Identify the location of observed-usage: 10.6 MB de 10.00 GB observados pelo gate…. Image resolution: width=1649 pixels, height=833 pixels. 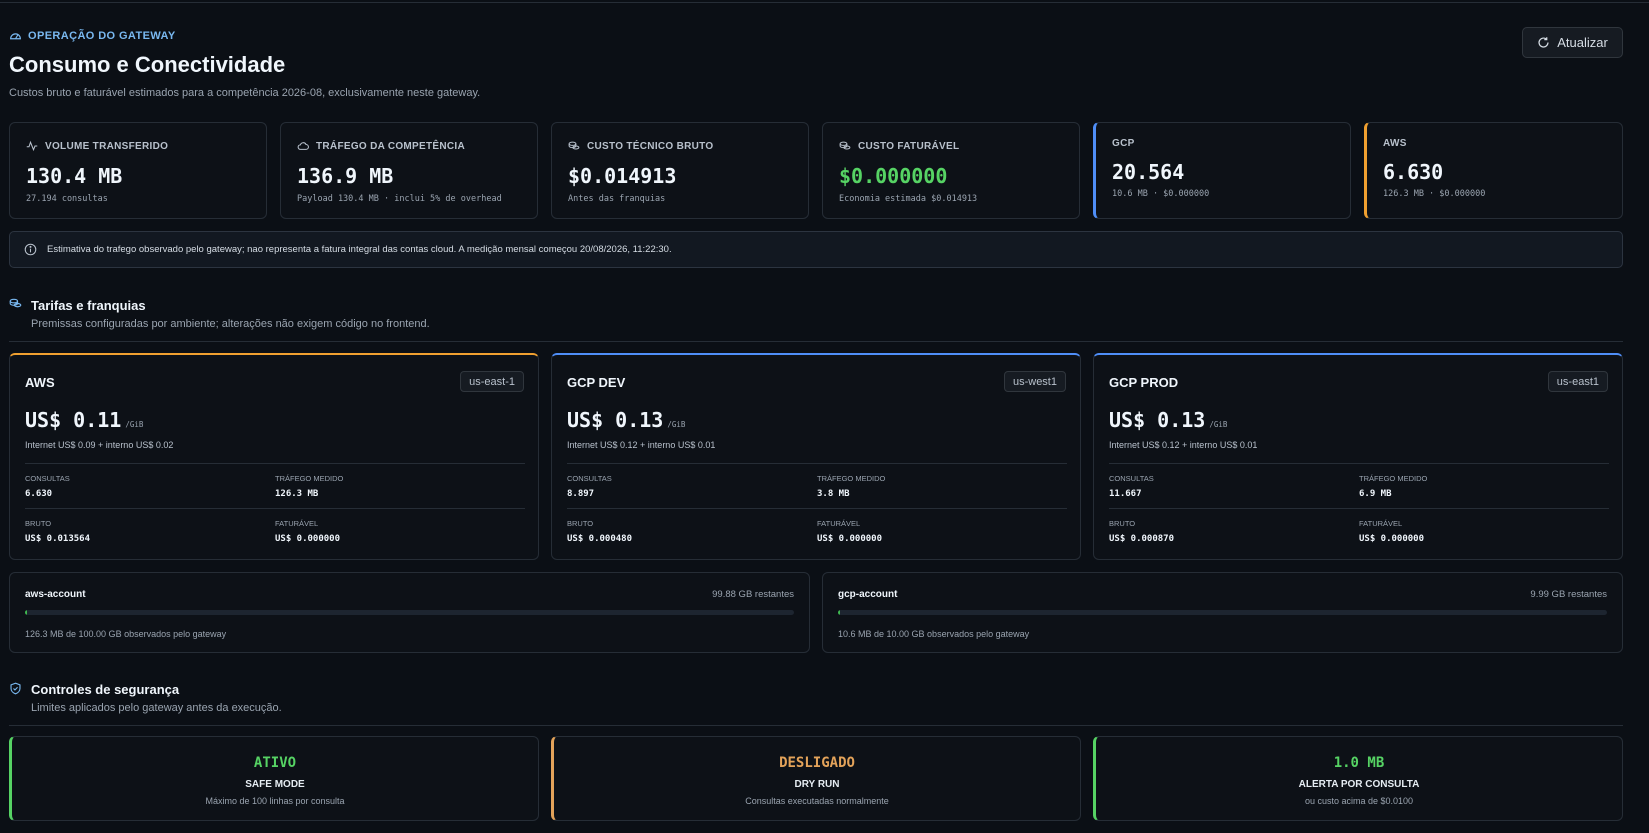
(934, 634).